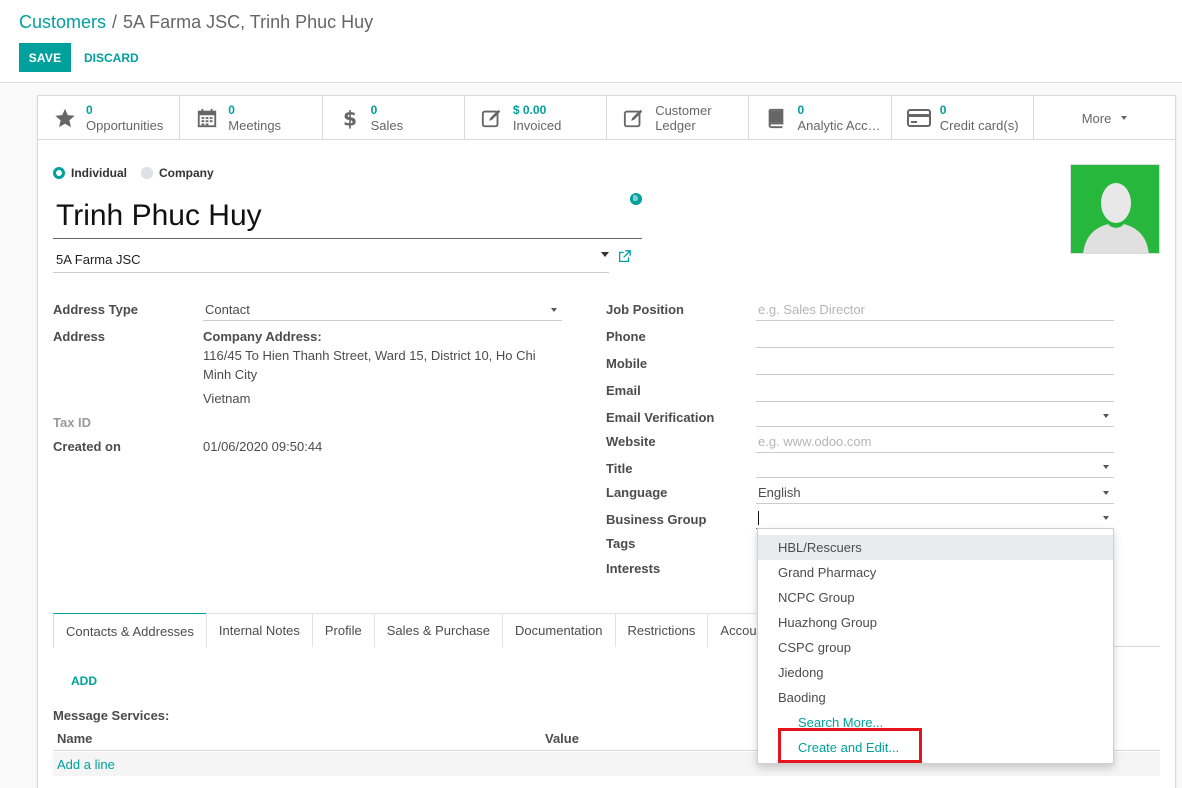  Describe the element at coordinates (627, 363) in the screenshot. I see `mobile-label: Mobile` at that location.